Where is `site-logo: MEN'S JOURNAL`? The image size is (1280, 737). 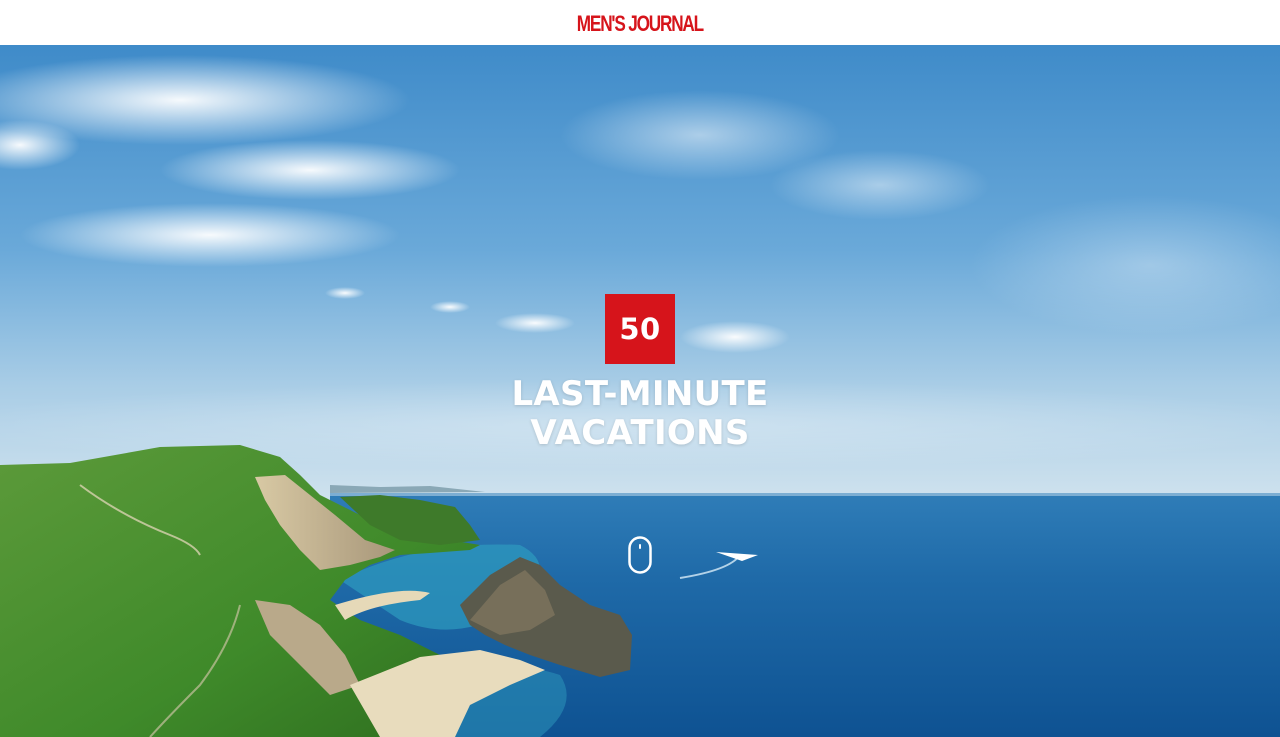 site-logo: MEN'S JOURNAL is located at coordinates (640, 23).